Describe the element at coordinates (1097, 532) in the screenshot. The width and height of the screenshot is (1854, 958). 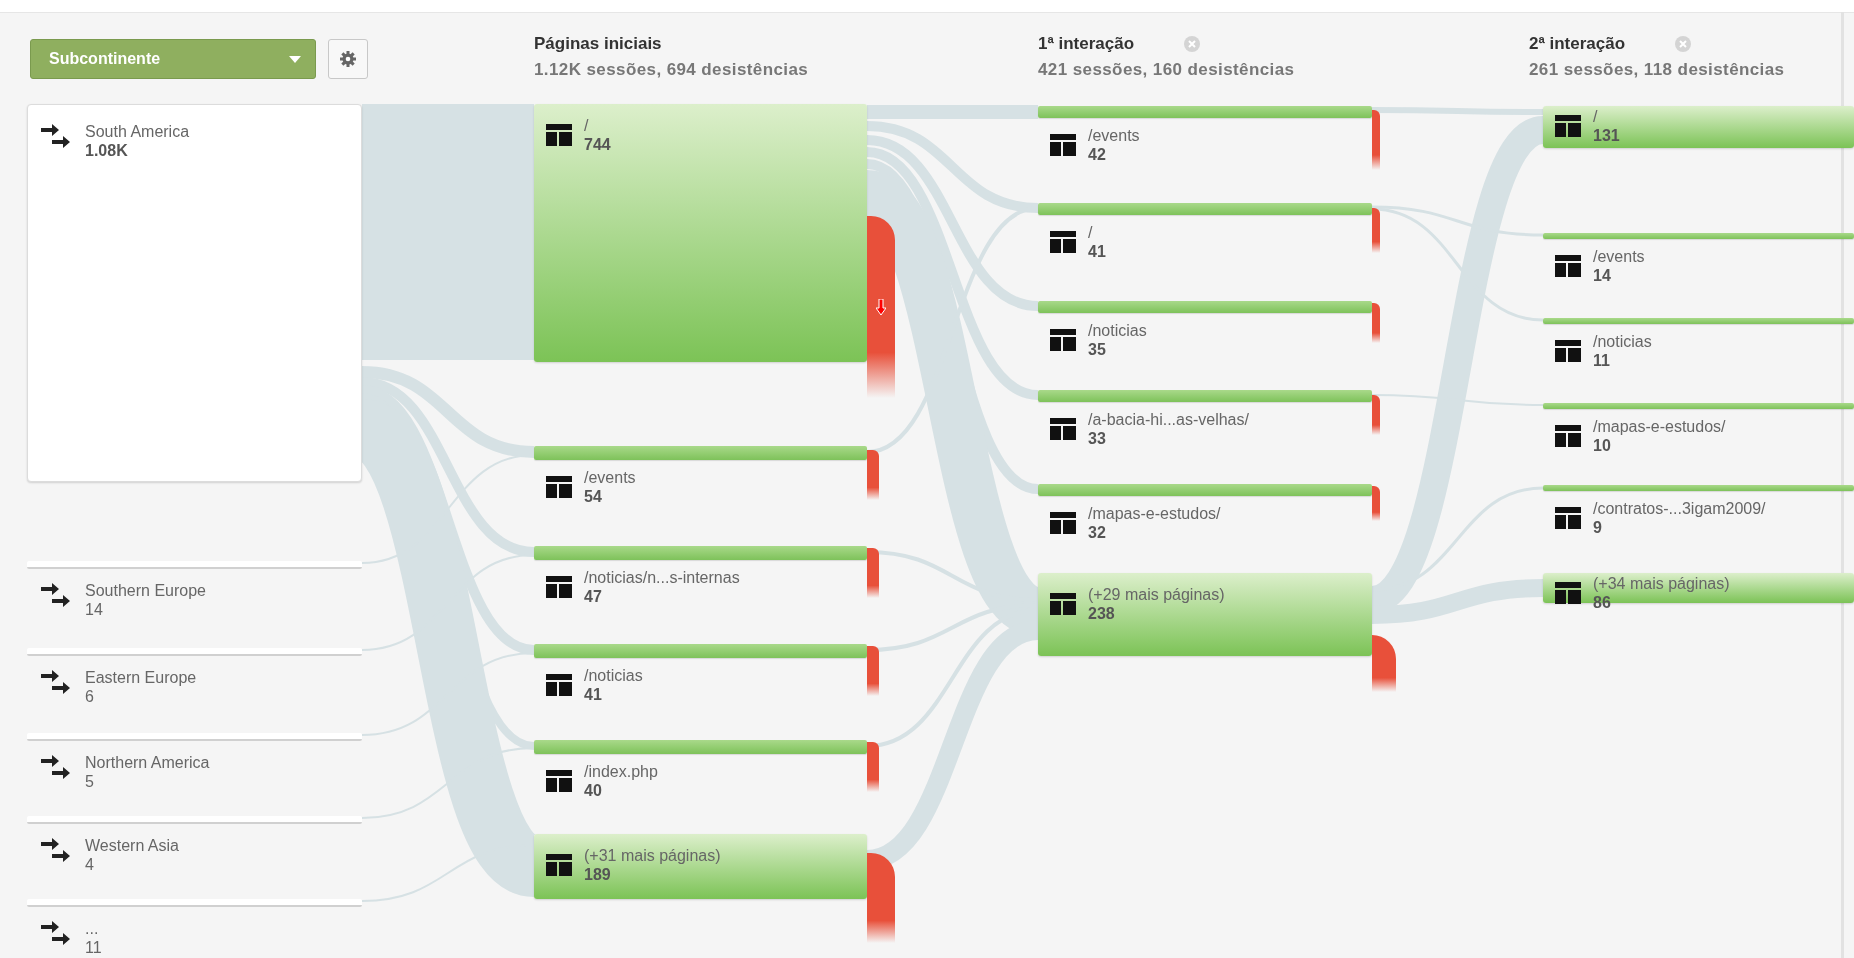
I see `session-count: 32` at that location.